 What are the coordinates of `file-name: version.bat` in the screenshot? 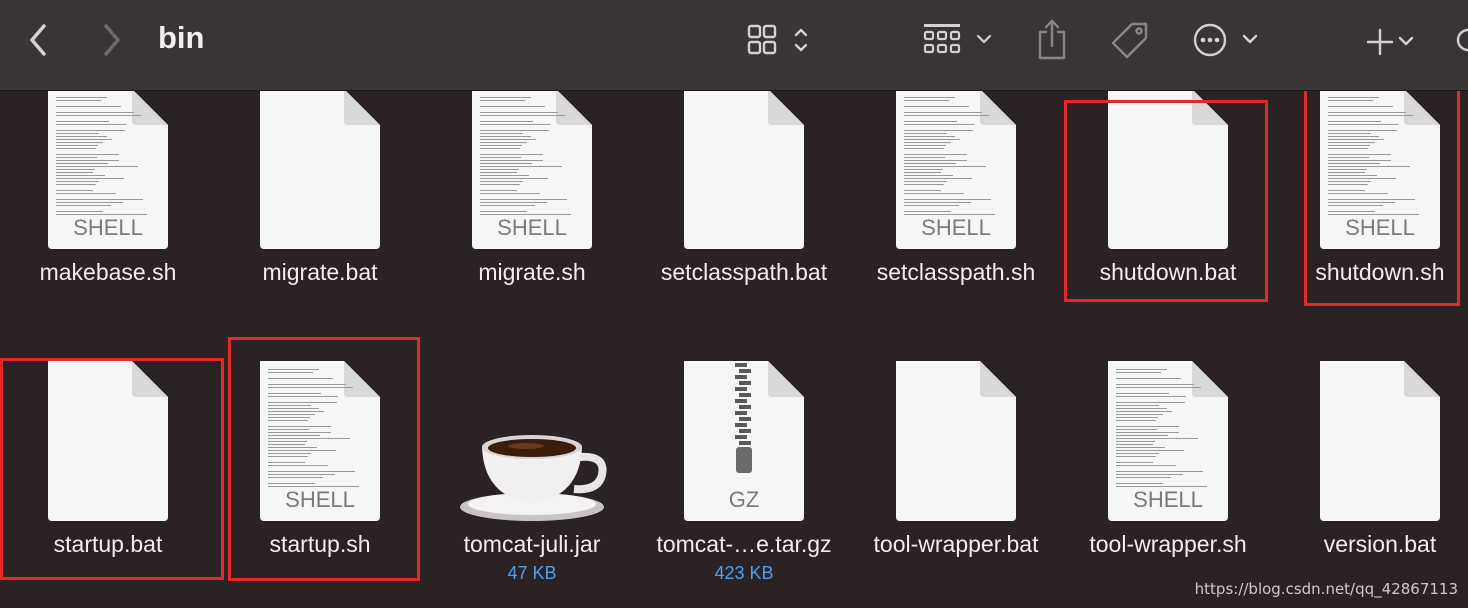 It's located at (1380, 544).